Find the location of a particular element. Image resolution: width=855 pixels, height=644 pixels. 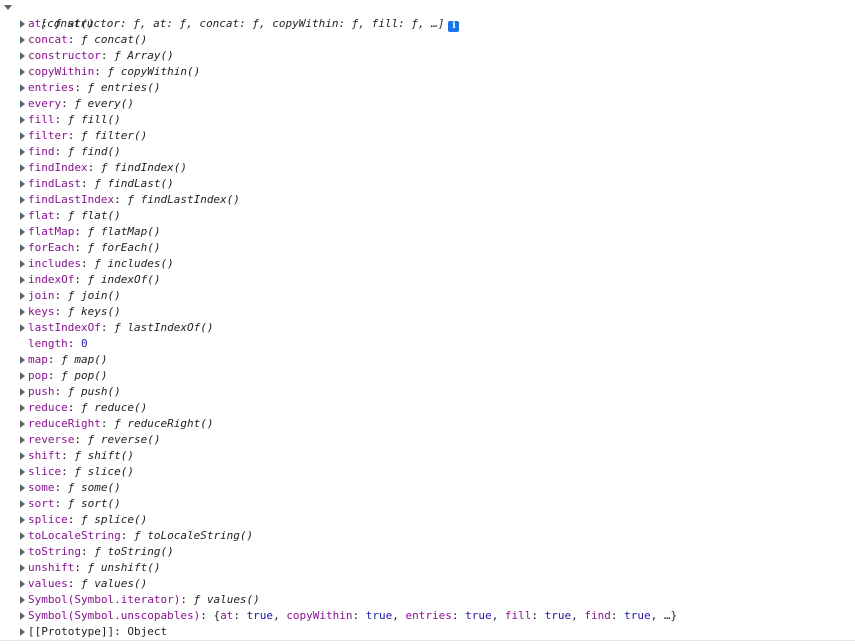

property-row-slice: slice: ƒ slice() is located at coordinates (427, 472).